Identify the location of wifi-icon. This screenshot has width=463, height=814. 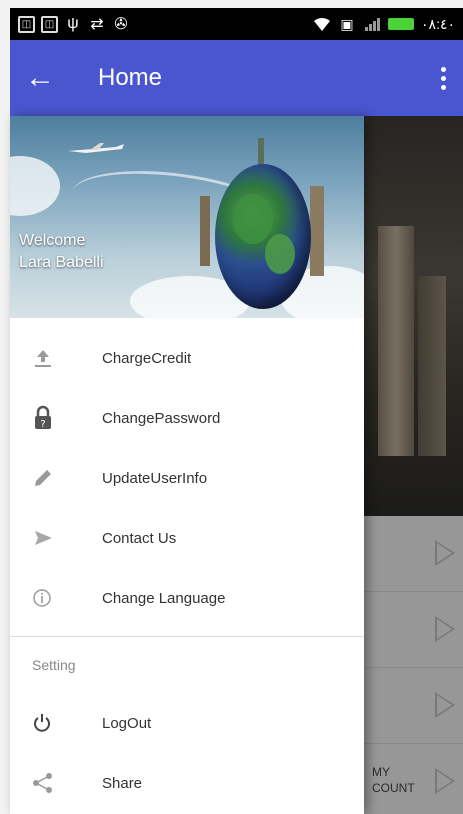
(322, 24).